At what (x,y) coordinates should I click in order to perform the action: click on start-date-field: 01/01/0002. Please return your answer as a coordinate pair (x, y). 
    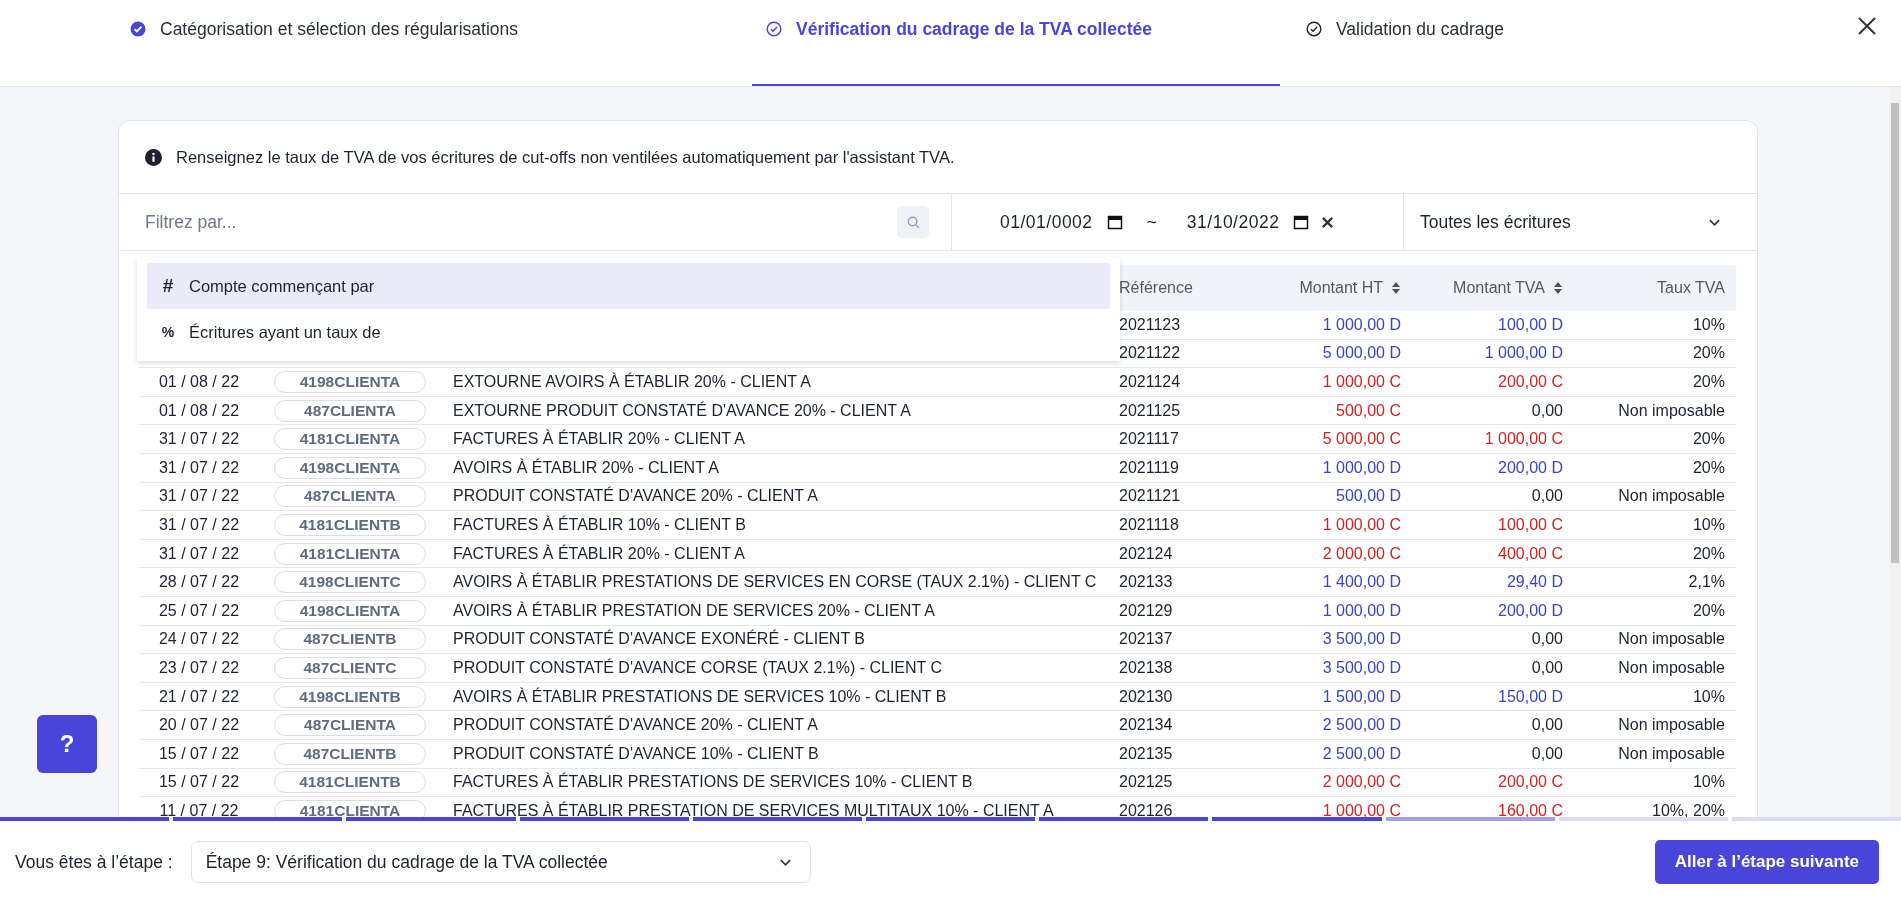
    Looking at the image, I should click on (1046, 222).